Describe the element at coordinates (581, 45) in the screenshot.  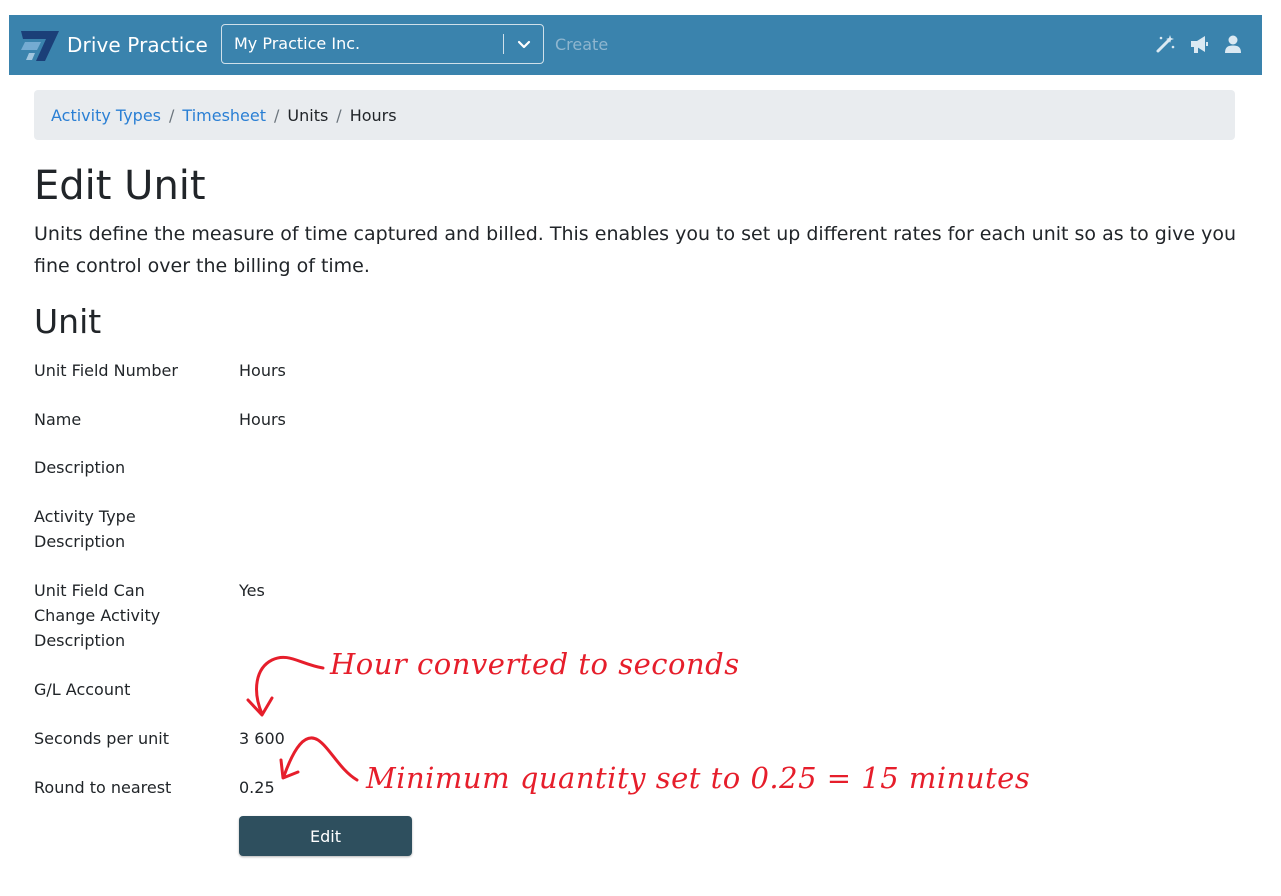
I see `create-link: Create` at that location.